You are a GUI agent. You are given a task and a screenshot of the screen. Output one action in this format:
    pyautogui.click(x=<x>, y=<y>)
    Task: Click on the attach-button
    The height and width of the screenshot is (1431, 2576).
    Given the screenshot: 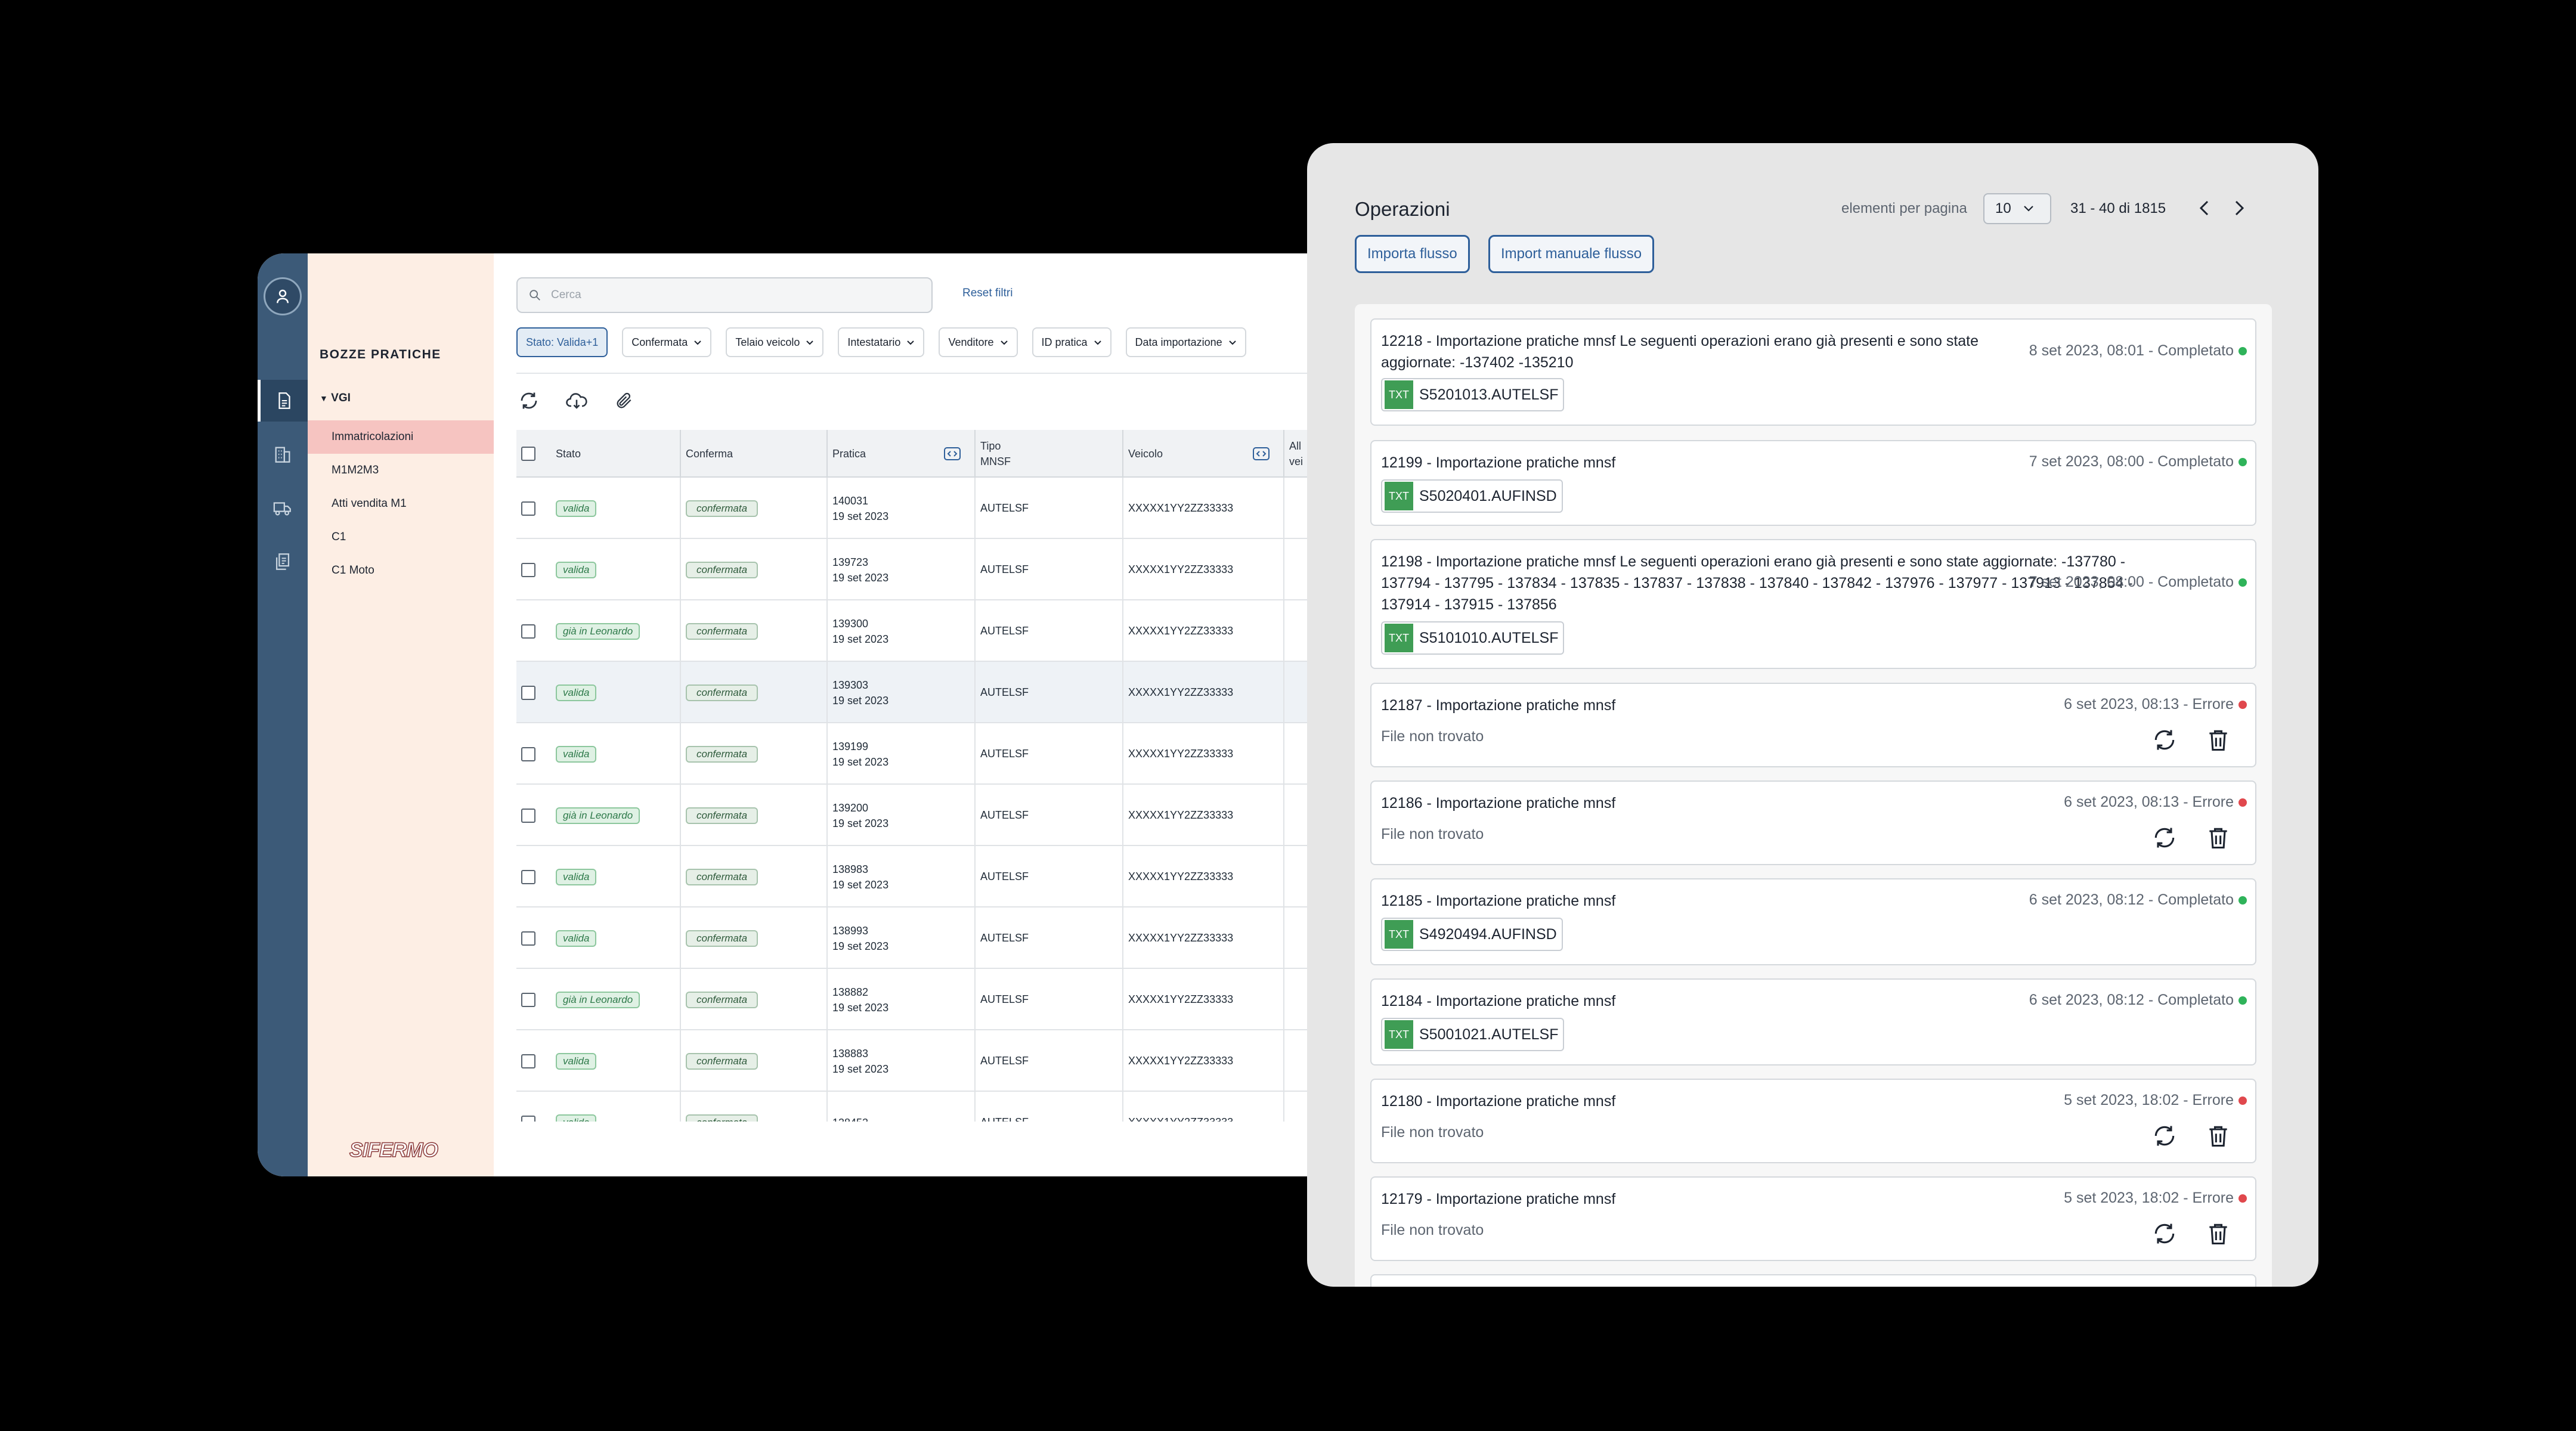 What is the action you would take?
    pyautogui.click(x=625, y=400)
    